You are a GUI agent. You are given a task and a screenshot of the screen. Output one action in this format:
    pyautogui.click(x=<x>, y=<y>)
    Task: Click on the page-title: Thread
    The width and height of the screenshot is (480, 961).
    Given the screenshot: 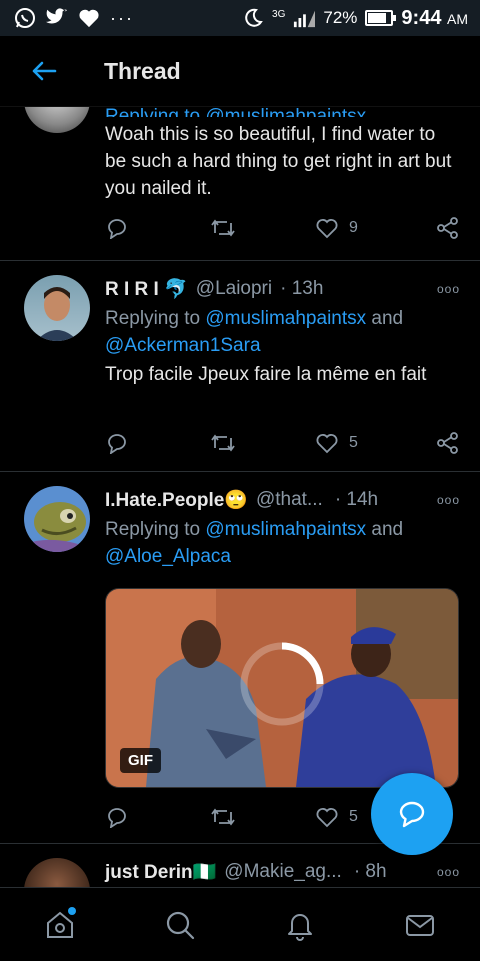 What is the action you would take?
    pyautogui.click(x=142, y=70)
    